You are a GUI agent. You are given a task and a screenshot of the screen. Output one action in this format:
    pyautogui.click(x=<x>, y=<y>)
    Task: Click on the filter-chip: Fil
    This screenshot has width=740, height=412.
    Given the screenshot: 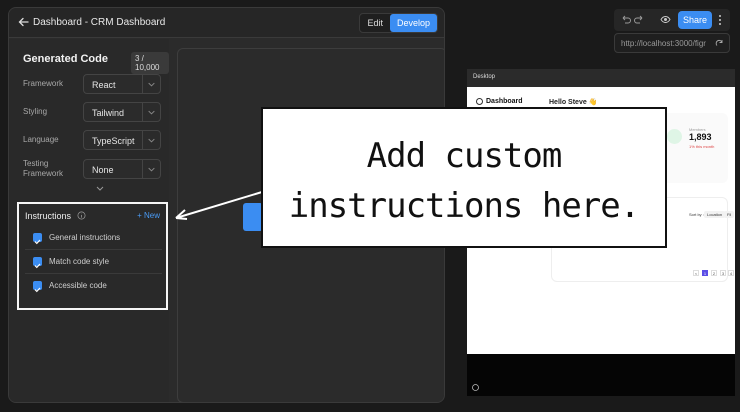 What is the action you would take?
    pyautogui.click(x=729, y=214)
    